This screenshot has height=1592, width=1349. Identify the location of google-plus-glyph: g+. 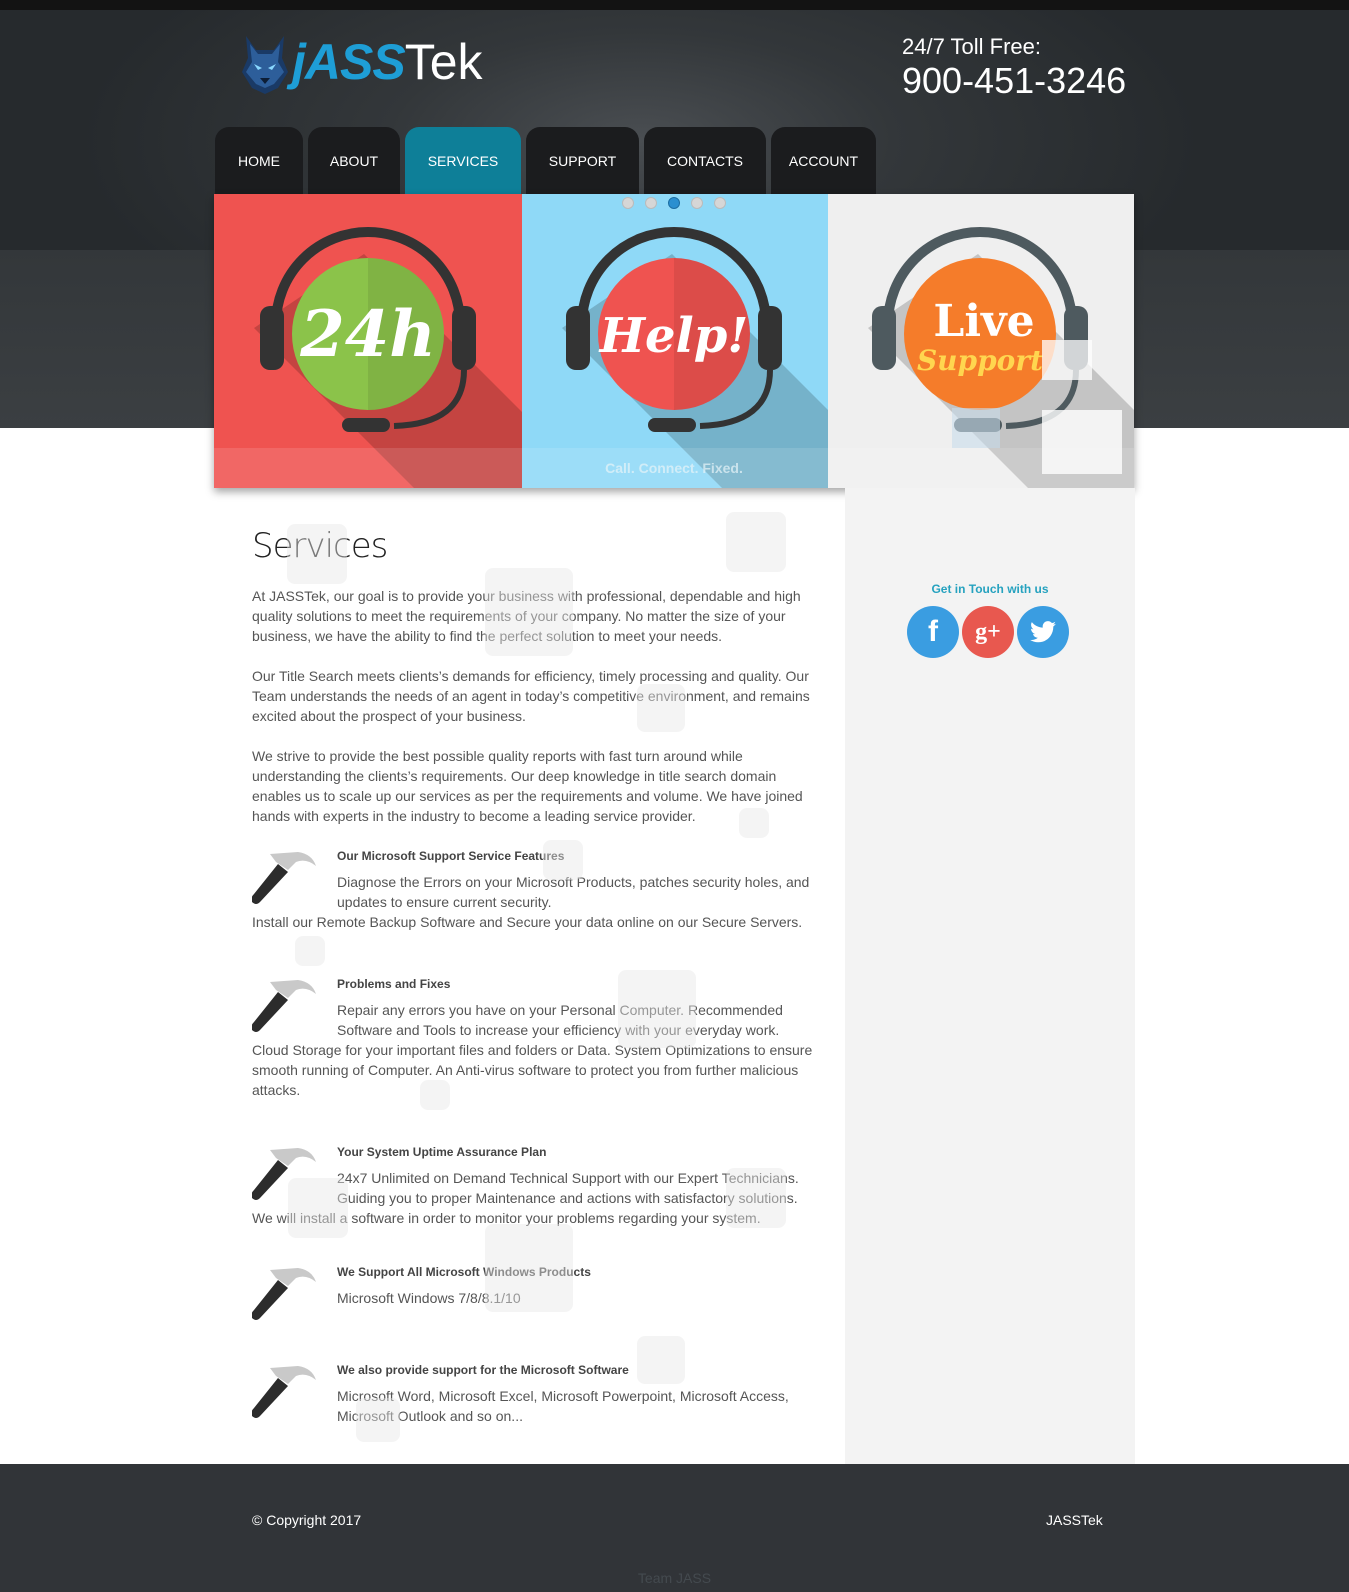
(988, 631).